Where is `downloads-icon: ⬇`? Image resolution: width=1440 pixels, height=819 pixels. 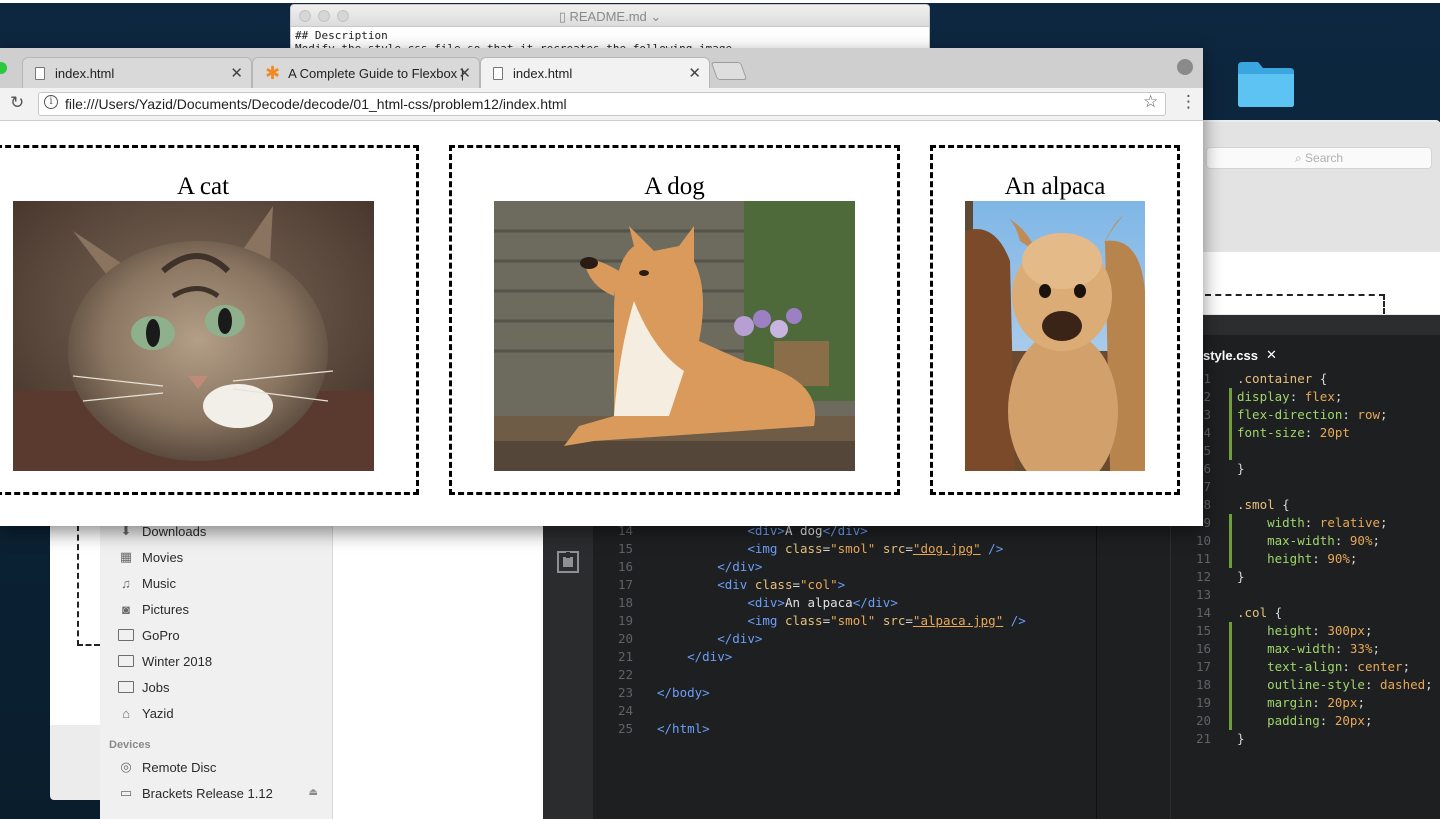
downloads-icon: ⬇ is located at coordinates (126, 530).